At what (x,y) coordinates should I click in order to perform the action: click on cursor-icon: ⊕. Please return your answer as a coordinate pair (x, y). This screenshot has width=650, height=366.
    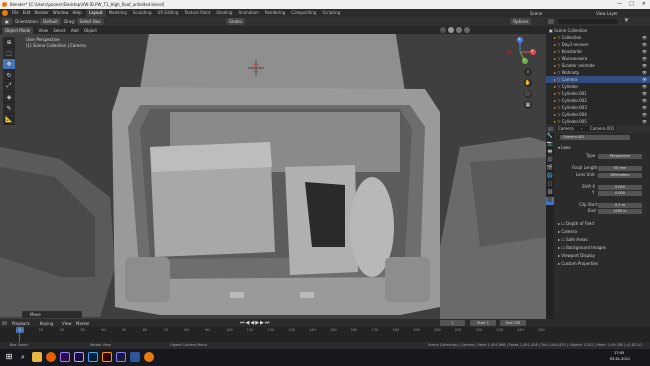
    Looking at the image, I should click on (9, 42).